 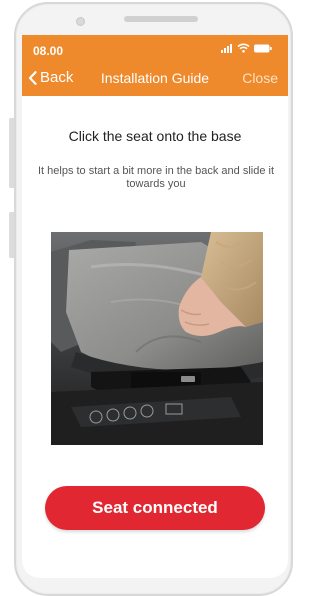 I want to click on seat-connected-button: Seat connected, so click(x=155, y=508).